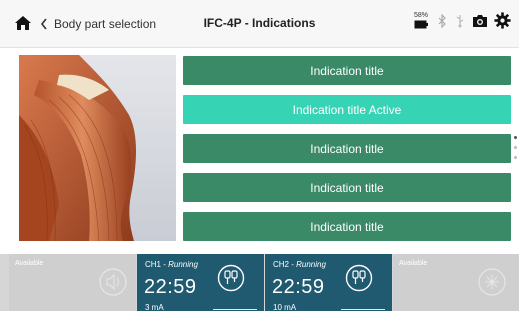  What do you see at coordinates (421, 24) in the screenshot?
I see `battery-icon` at bounding box center [421, 24].